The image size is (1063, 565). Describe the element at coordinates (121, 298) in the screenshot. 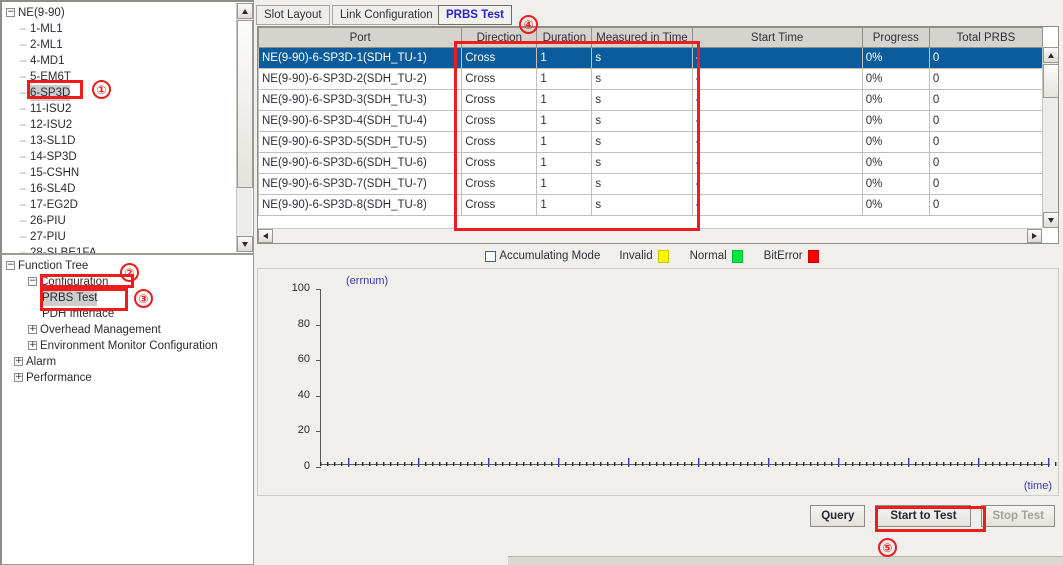

I see `function-tree-item-prbs-test: PRBS Test` at that location.